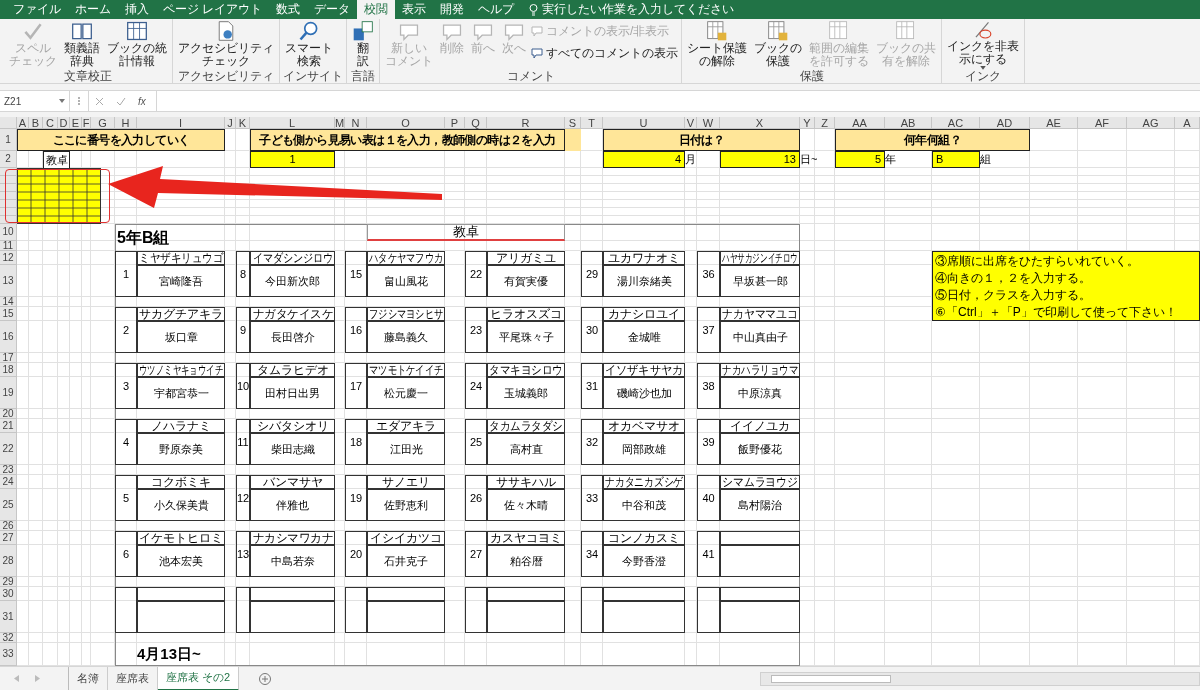  I want to click on row-header: 1, so click(8, 140).